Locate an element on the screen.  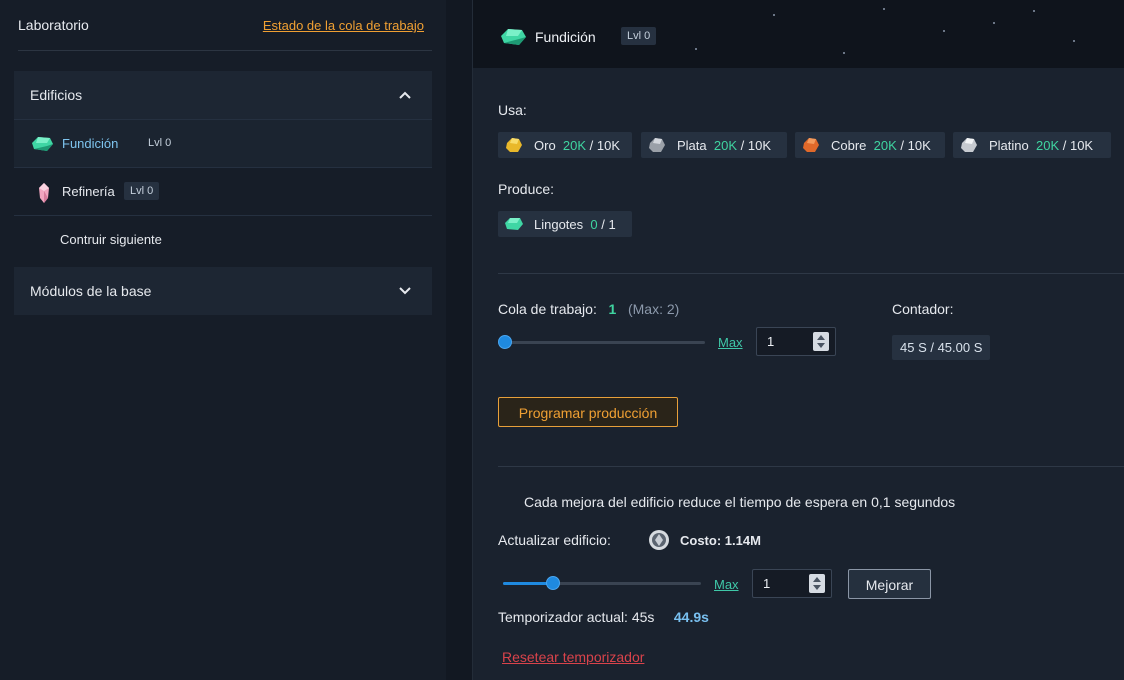
buildings-accordion-header: Edificios is located at coordinates (223, 95).